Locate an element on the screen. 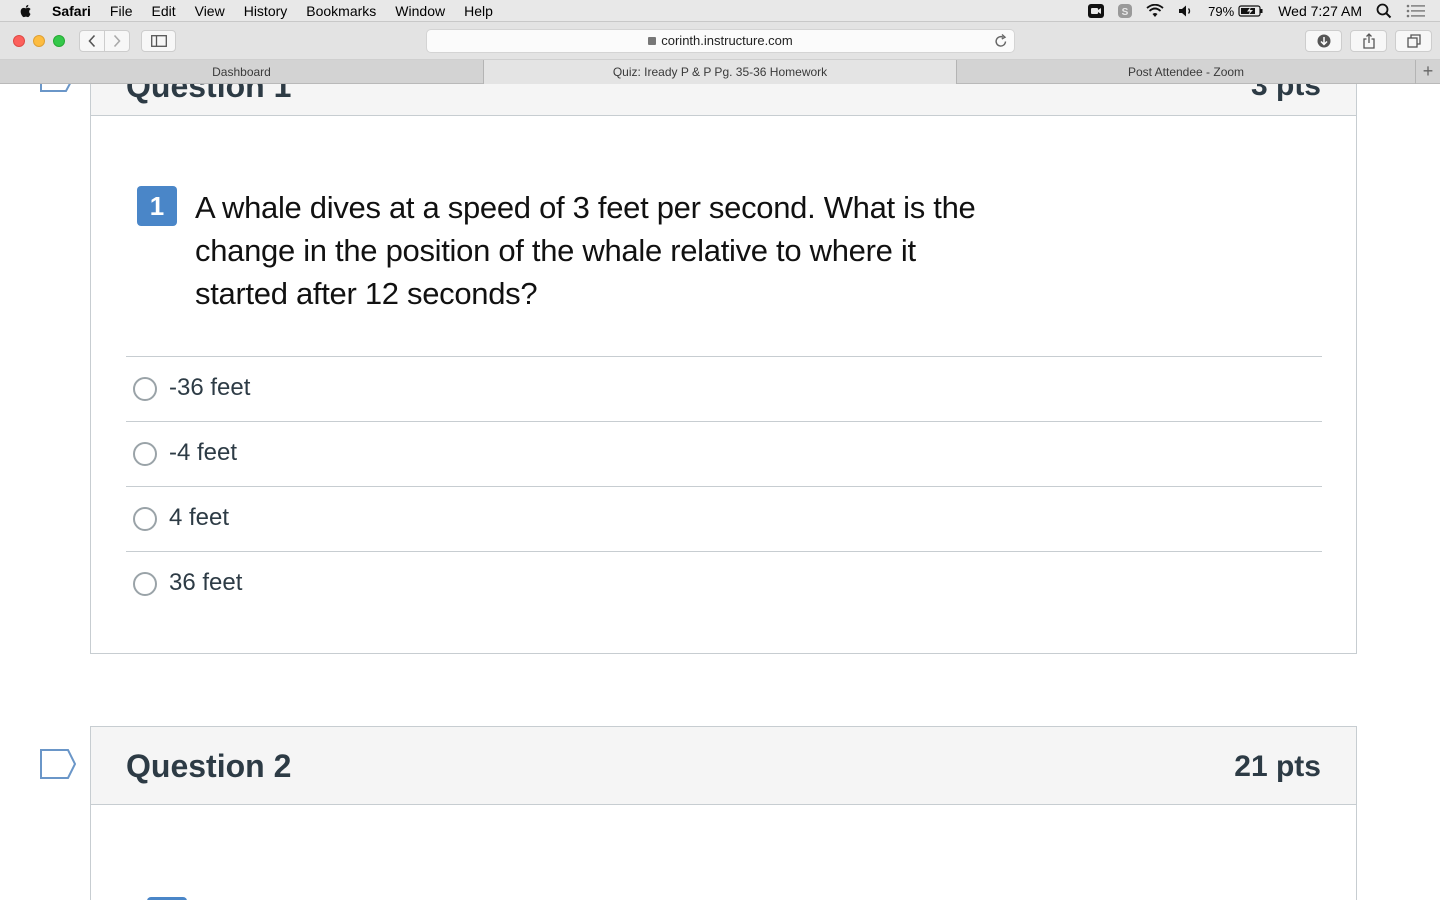  tabs-icon is located at coordinates (1413, 41).